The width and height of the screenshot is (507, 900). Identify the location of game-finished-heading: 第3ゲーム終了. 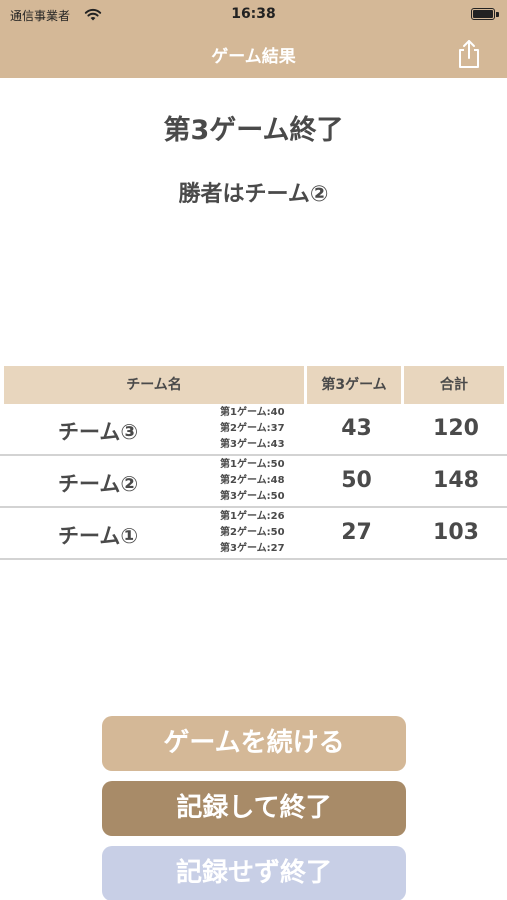
(253, 130).